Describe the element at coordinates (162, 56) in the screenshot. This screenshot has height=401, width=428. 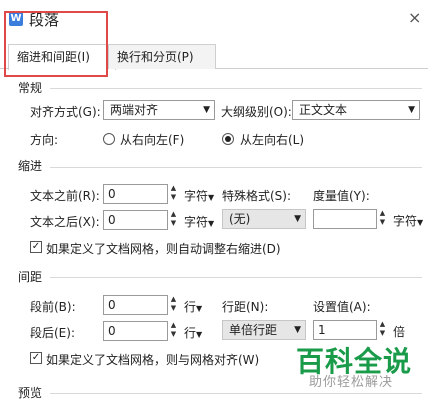
I see `tab-line-page-break: 换行和分页(P)` at that location.